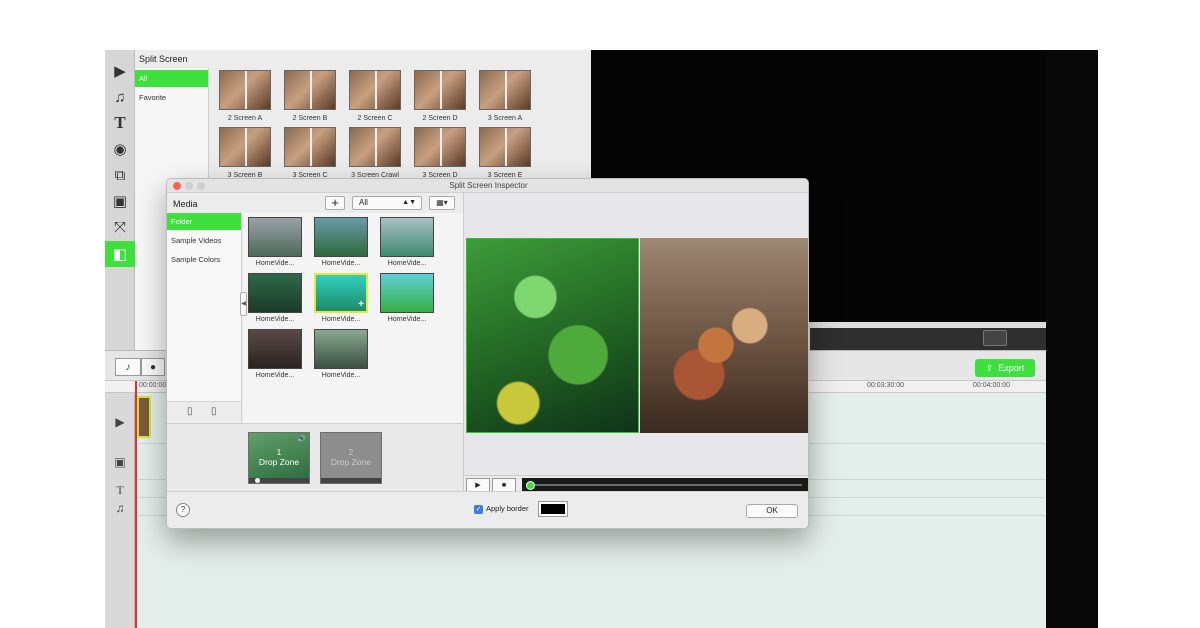 The image size is (1200, 628). I want to click on sidebar-item-folder: Folder, so click(204, 221).